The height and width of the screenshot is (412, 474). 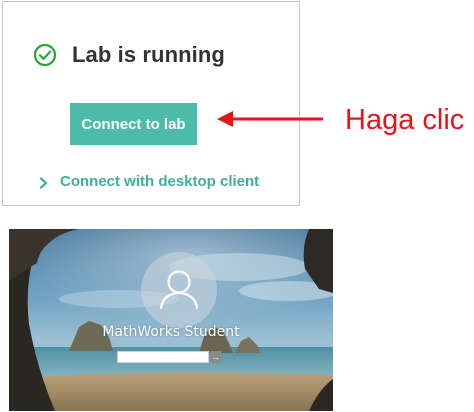 I want to click on lab-status-row: Lab is running, so click(x=129, y=55).